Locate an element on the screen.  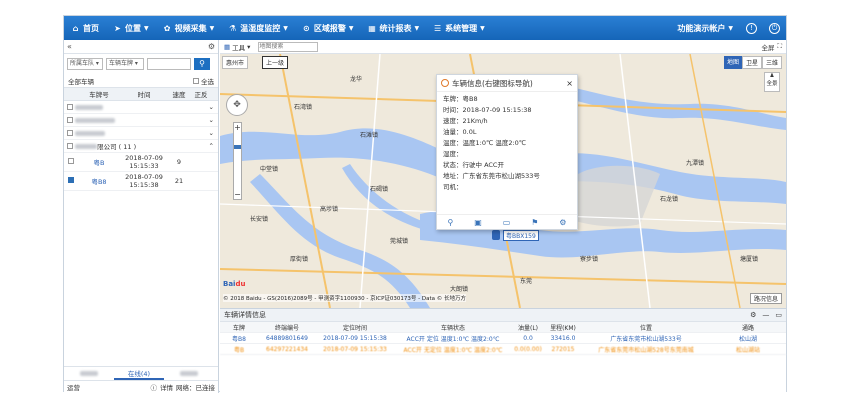
expand-icon: ⛶ is located at coordinates (779, 46).